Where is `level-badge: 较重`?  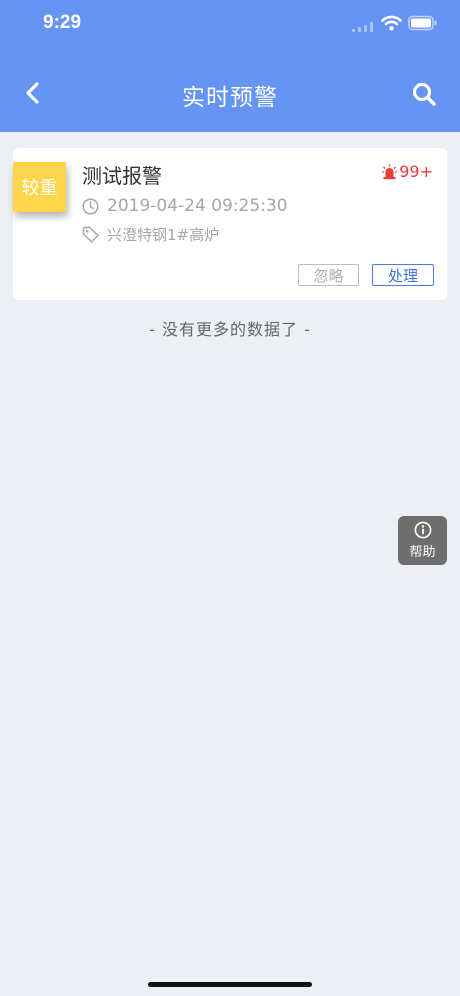
level-badge: 较重 is located at coordinates (39, 187).